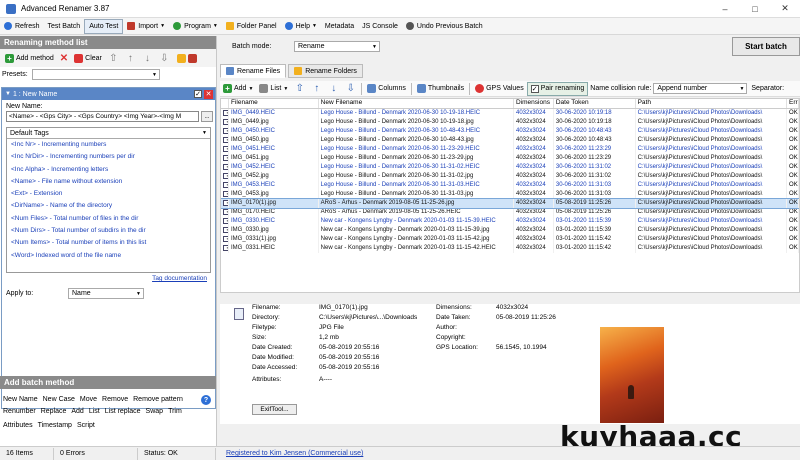 This screenshot has width=800, height=460. Describe the element at coordinates (416, 103) in the screenshot. I see `col-new-filename: New Filename` at that location.